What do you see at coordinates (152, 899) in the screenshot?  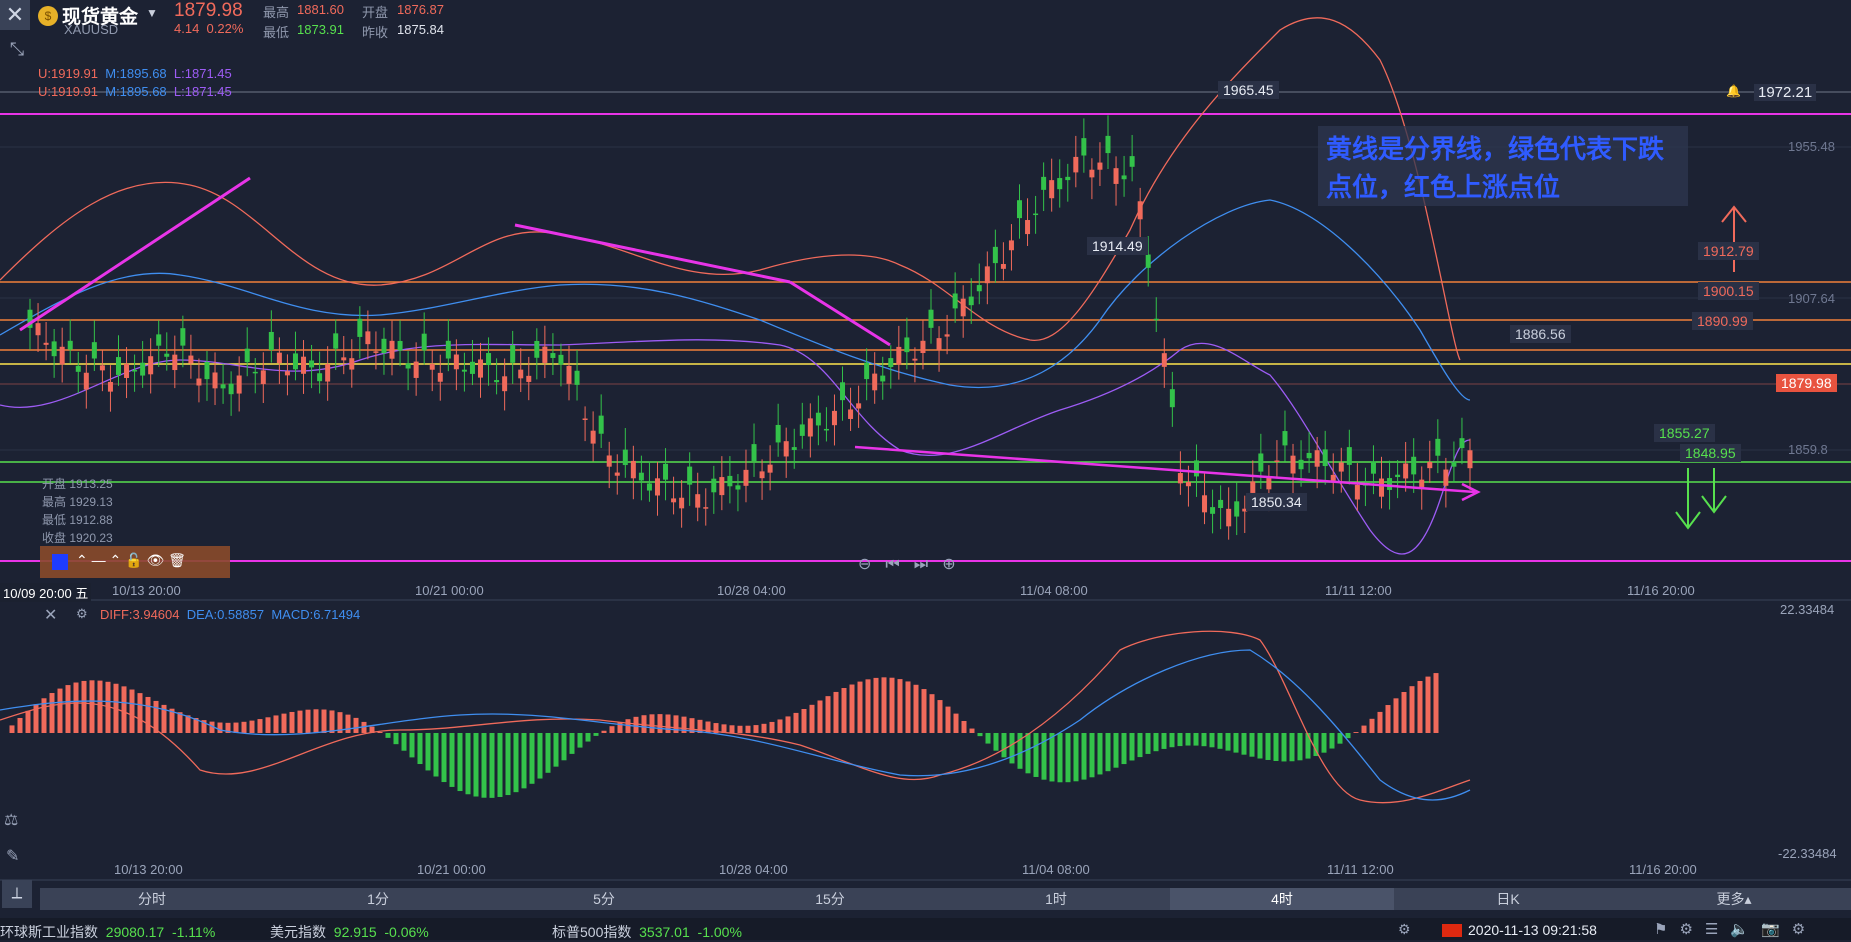 I see `tab-timeshare: 分时` at bounding box center [152, 899].